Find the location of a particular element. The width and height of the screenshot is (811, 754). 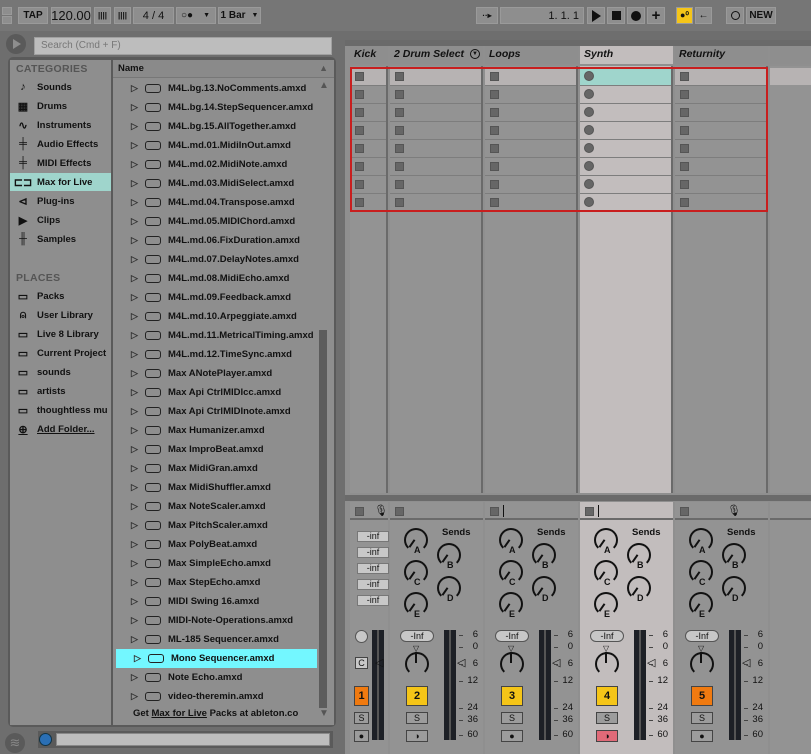

name-column-header: Name ▲ is located at coordinates (223, 69).